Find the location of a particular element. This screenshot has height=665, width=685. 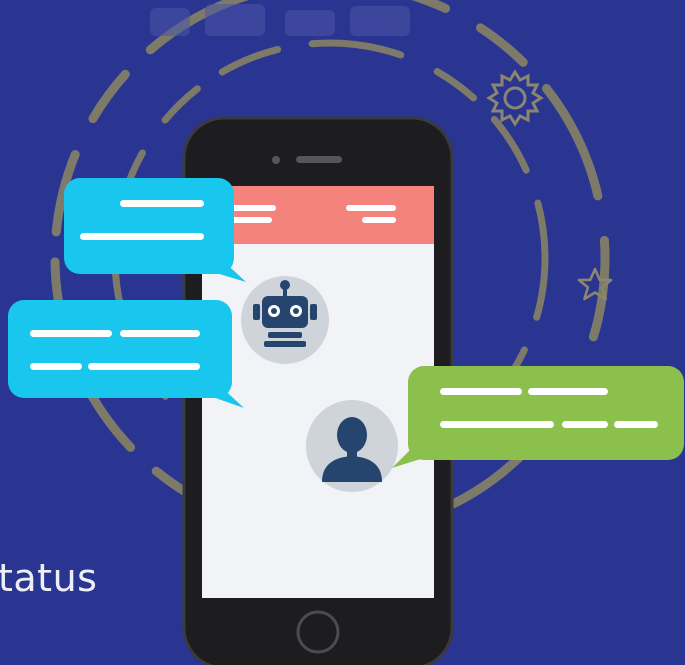

chat-header-bar is located at coordinates (318, 215).